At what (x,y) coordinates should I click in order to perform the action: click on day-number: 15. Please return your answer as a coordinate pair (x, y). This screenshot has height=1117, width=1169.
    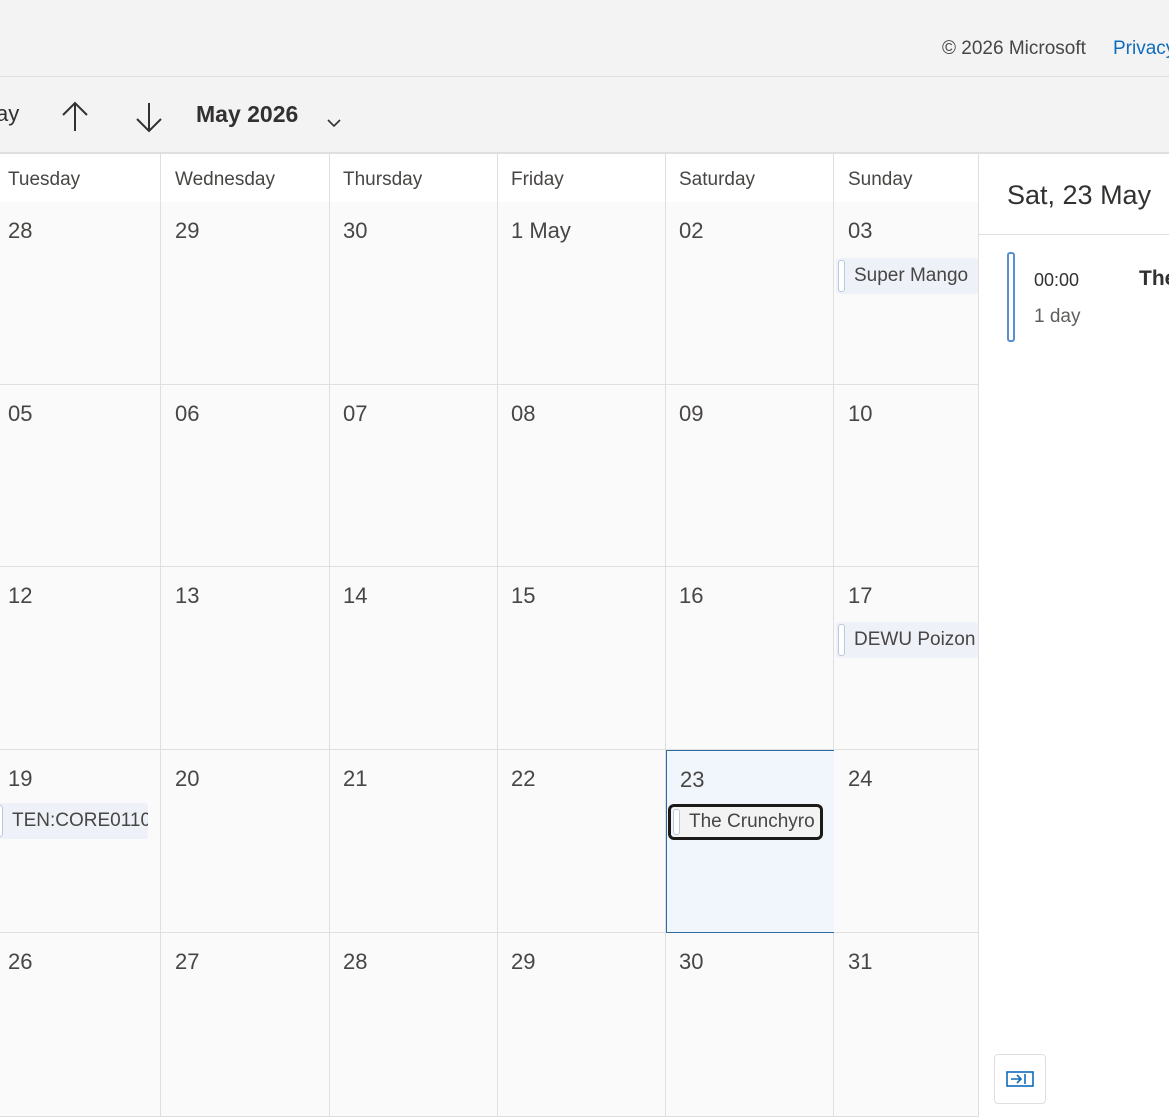
    Looking at the image, I should click on (523, 595).